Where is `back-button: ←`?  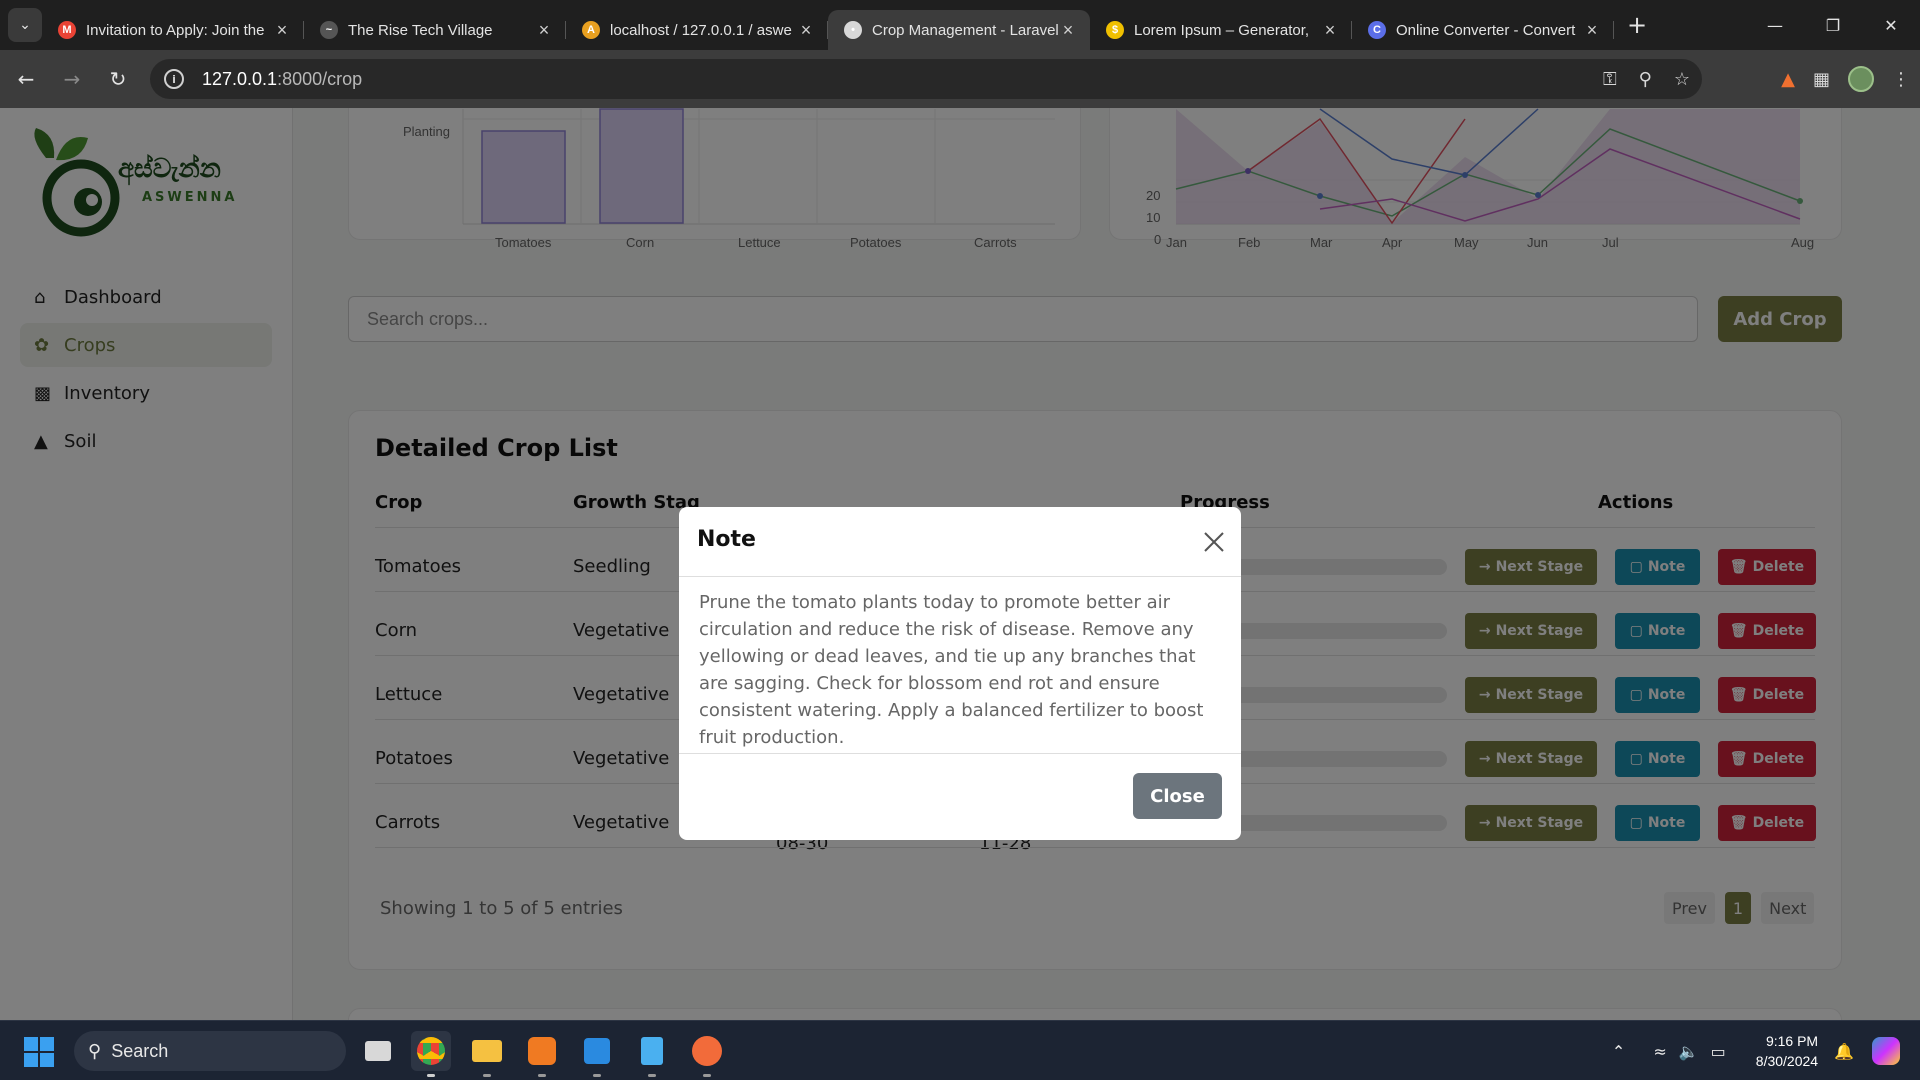 back-button: ← is located at coordinates (26, 79).